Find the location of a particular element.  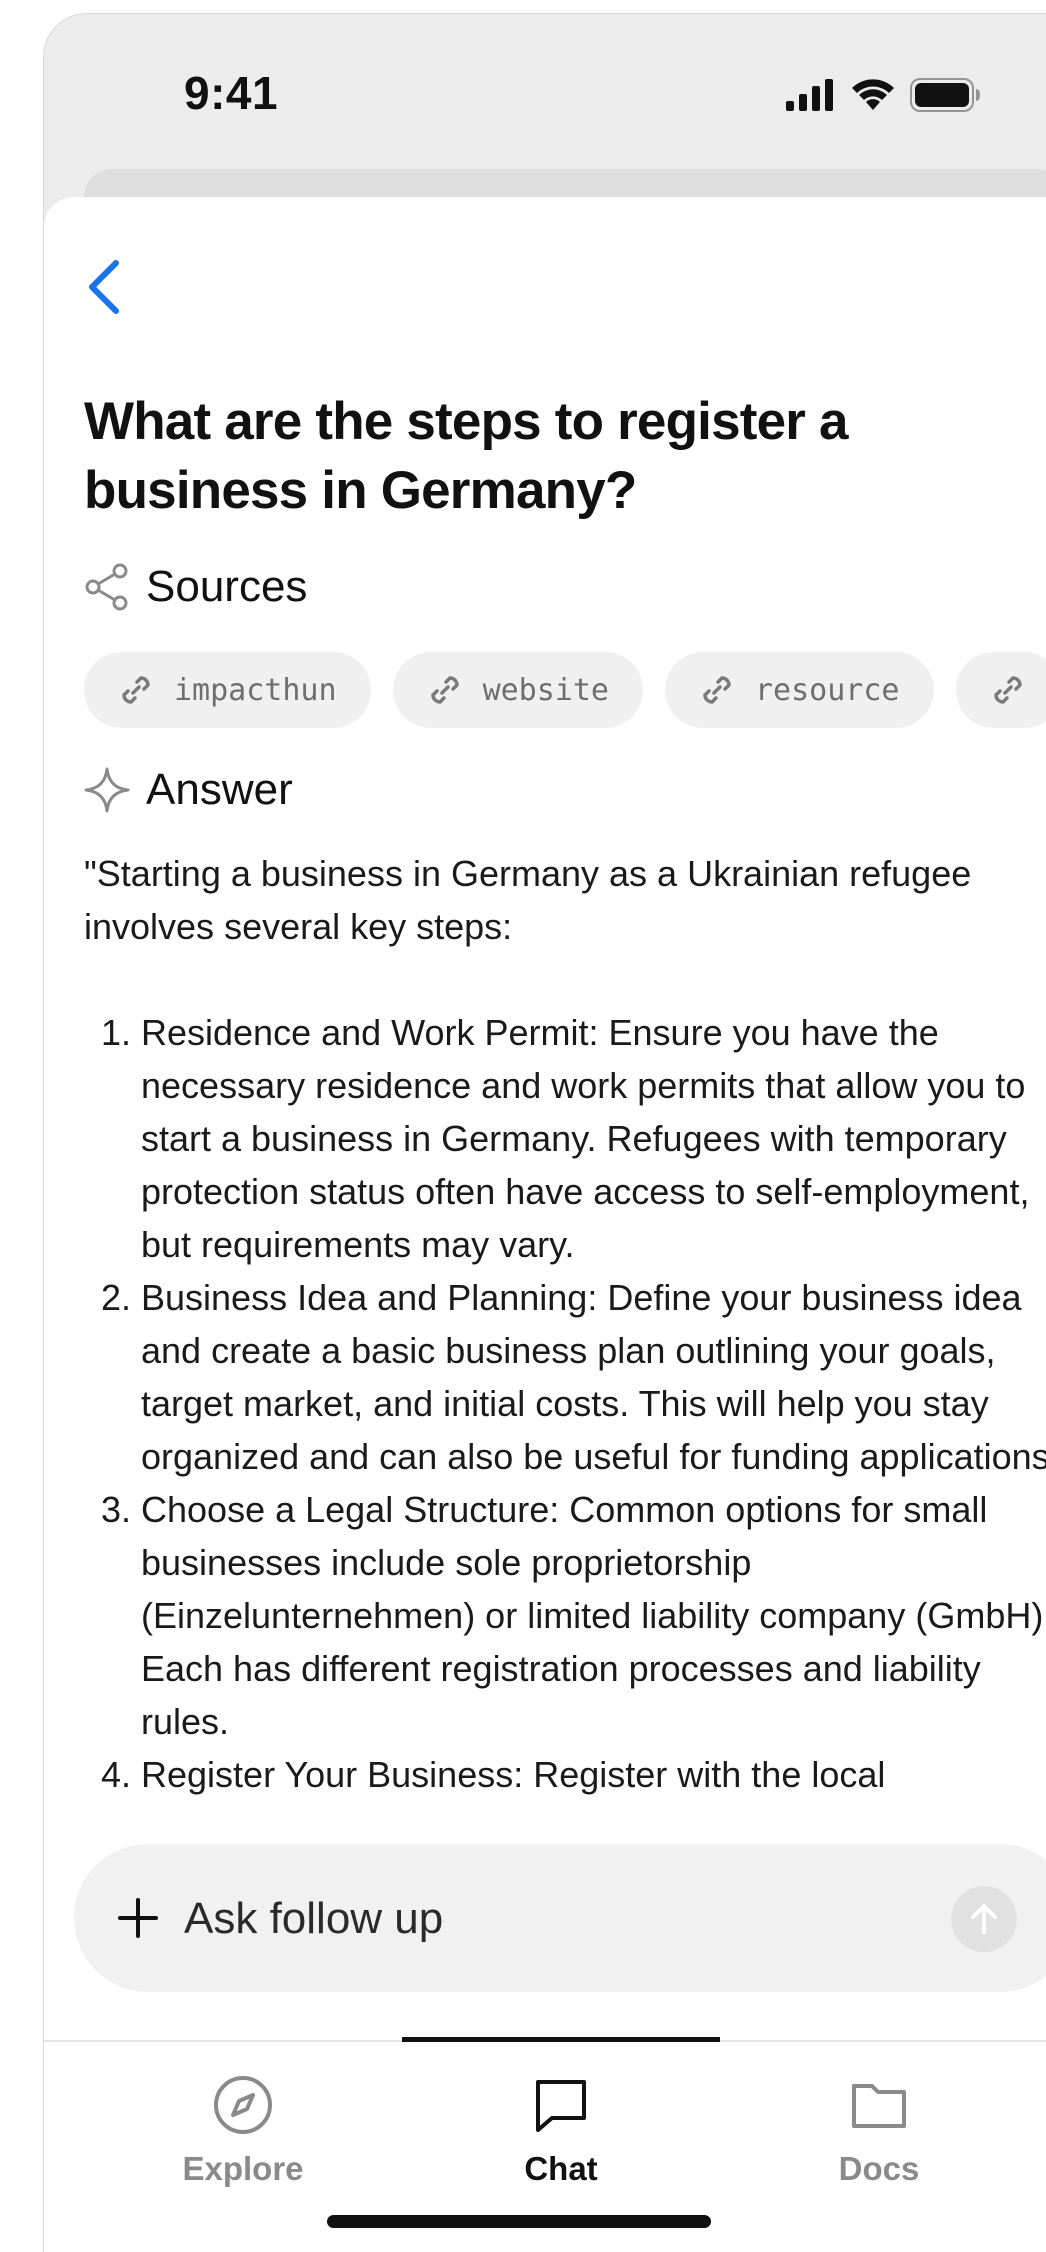

answer-label: Answer is located at coordinates (219, 789).